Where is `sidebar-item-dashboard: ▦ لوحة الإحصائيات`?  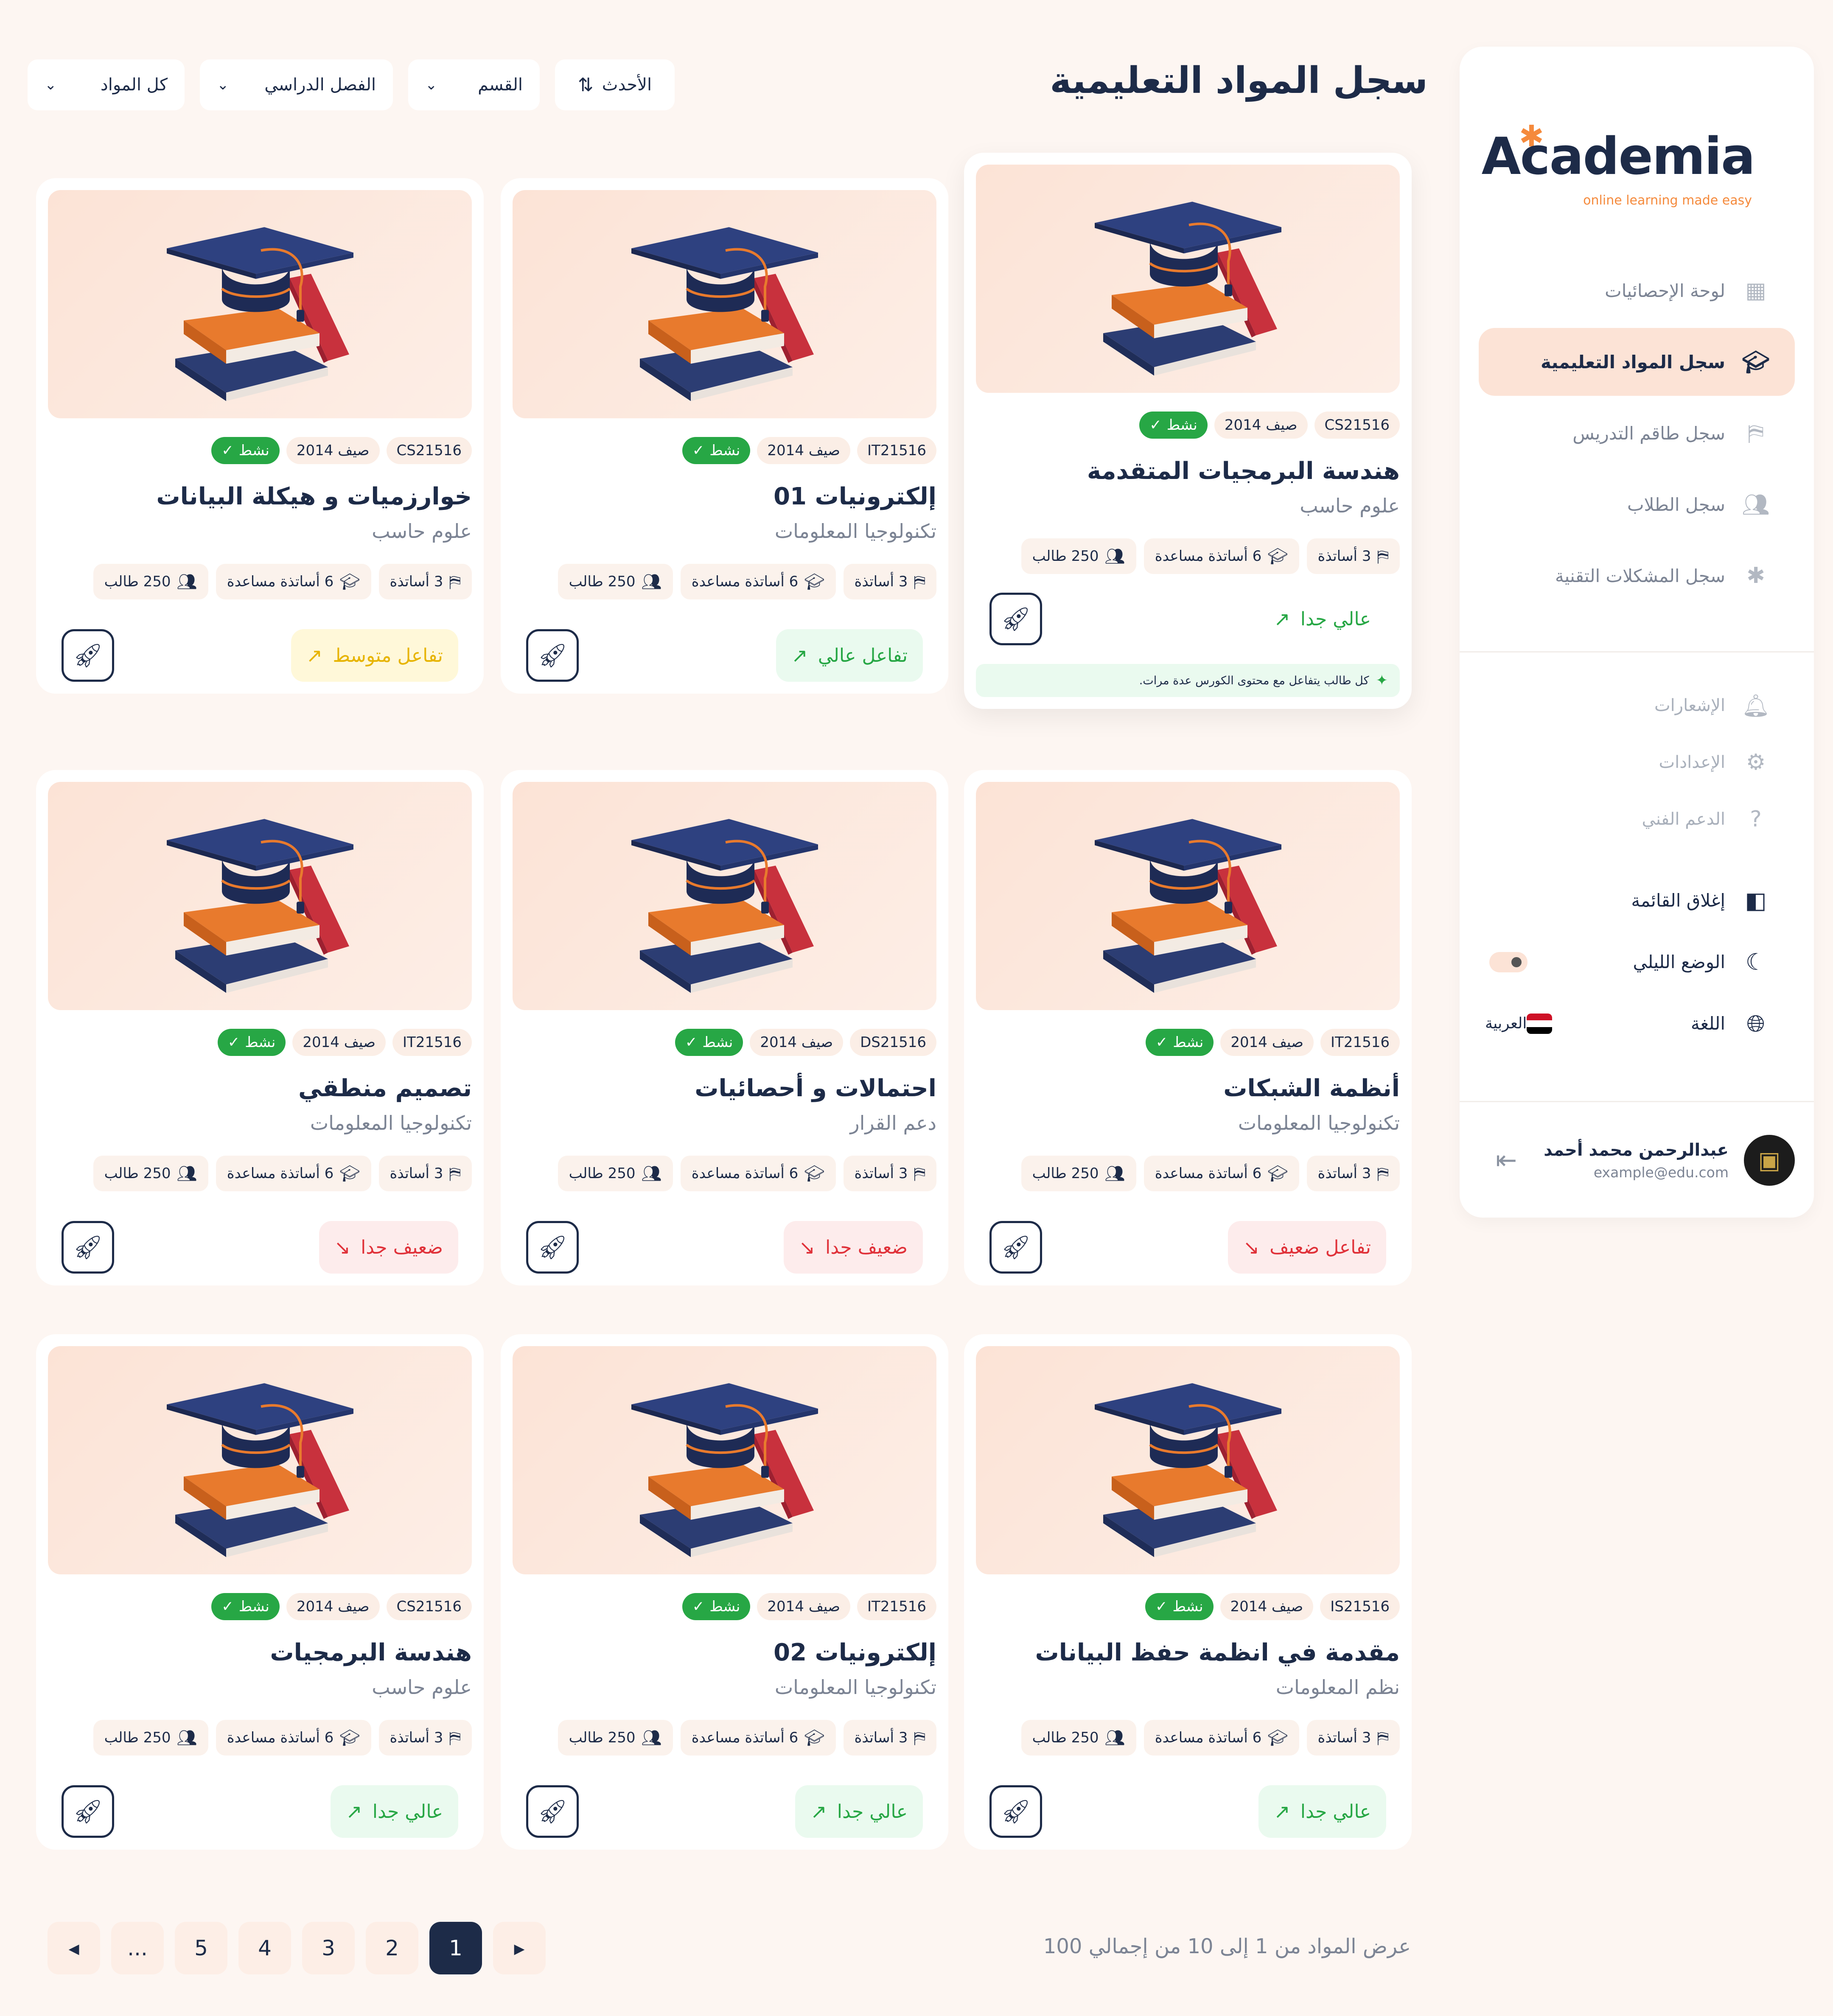 sidebar-item-dashboard: ▦ لوحة الإحصائيات is located at coordinates (1637, 291).